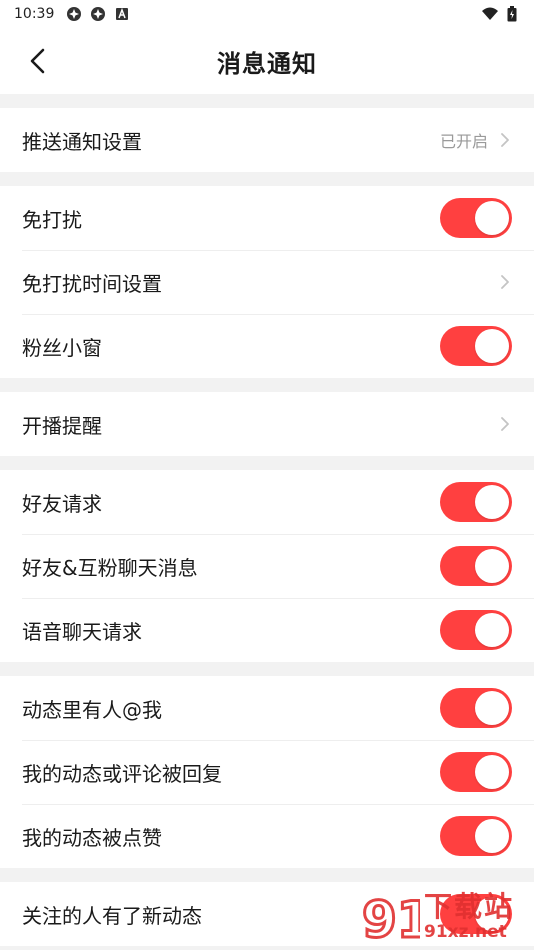 The image size is (534, 950). I want to click on settings-row-label: 动态里有人@我, so click(92, 709).